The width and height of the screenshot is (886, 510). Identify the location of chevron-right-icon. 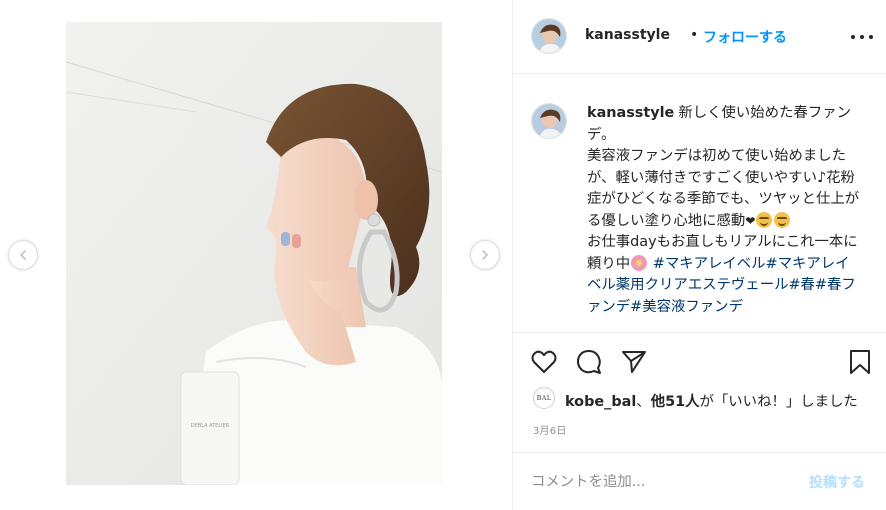
(485, 255).